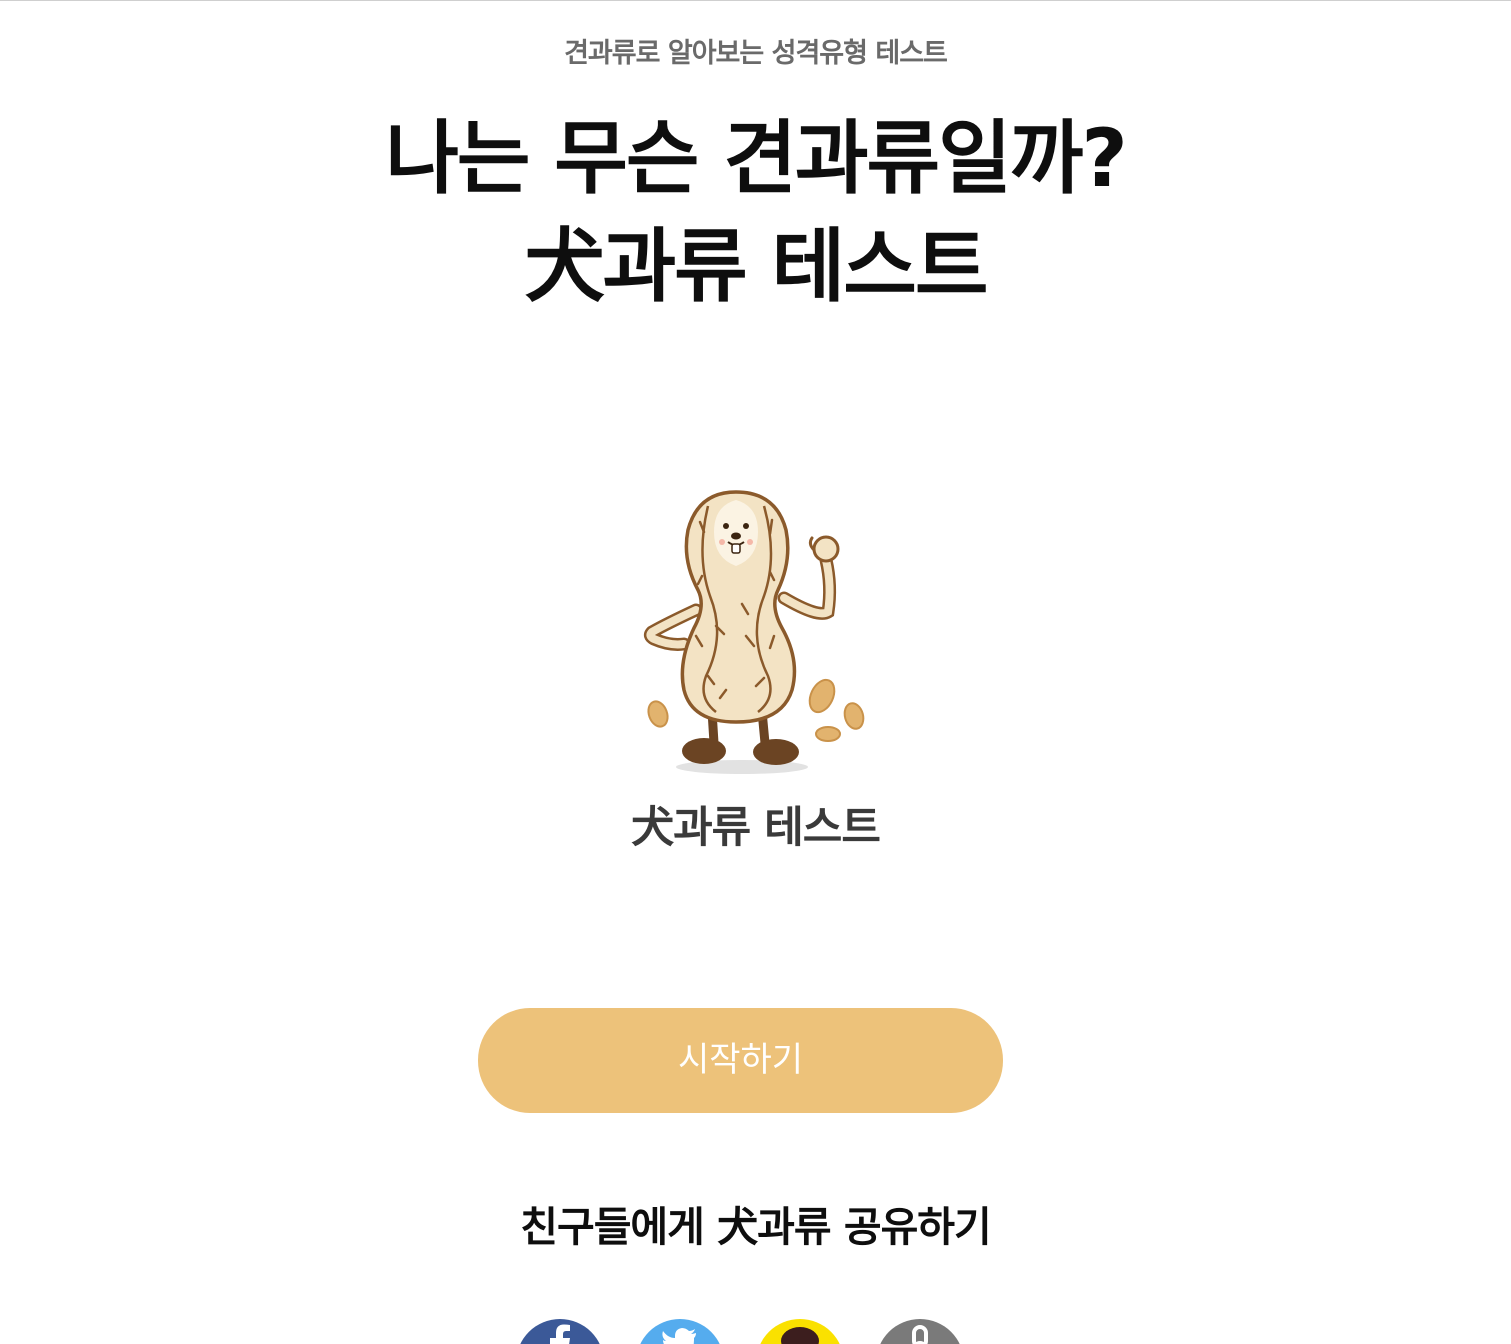  What do you see at coordinates (800, 1335) in the screenshot?
I see `kakaotalk-icon` at bounding box center [800, 1335].